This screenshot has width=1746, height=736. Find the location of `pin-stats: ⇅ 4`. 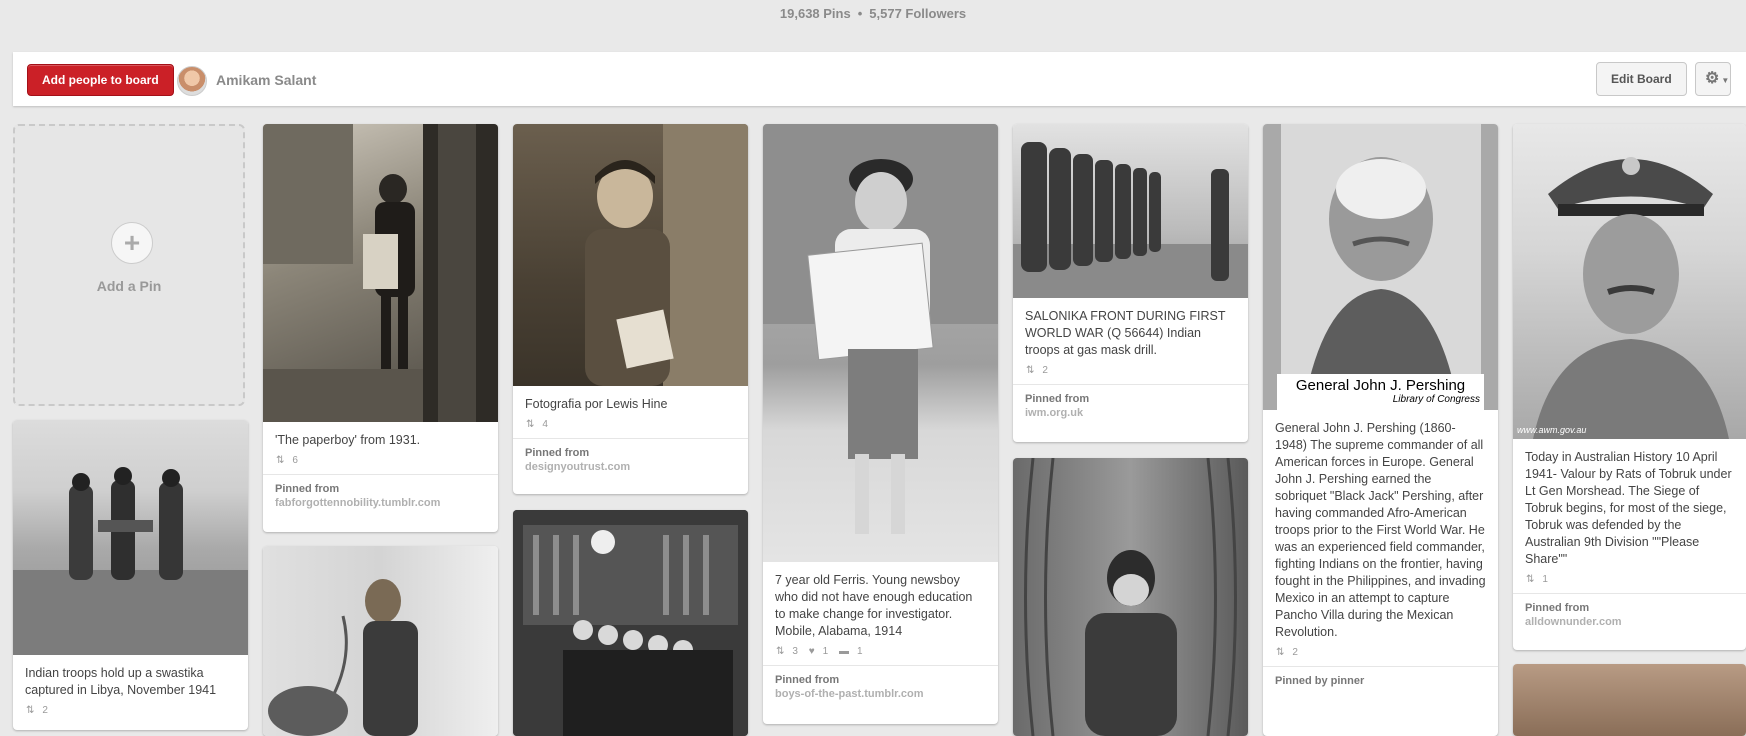

pin-stats: ⇅ 4 is located at coordinates (630, 427).